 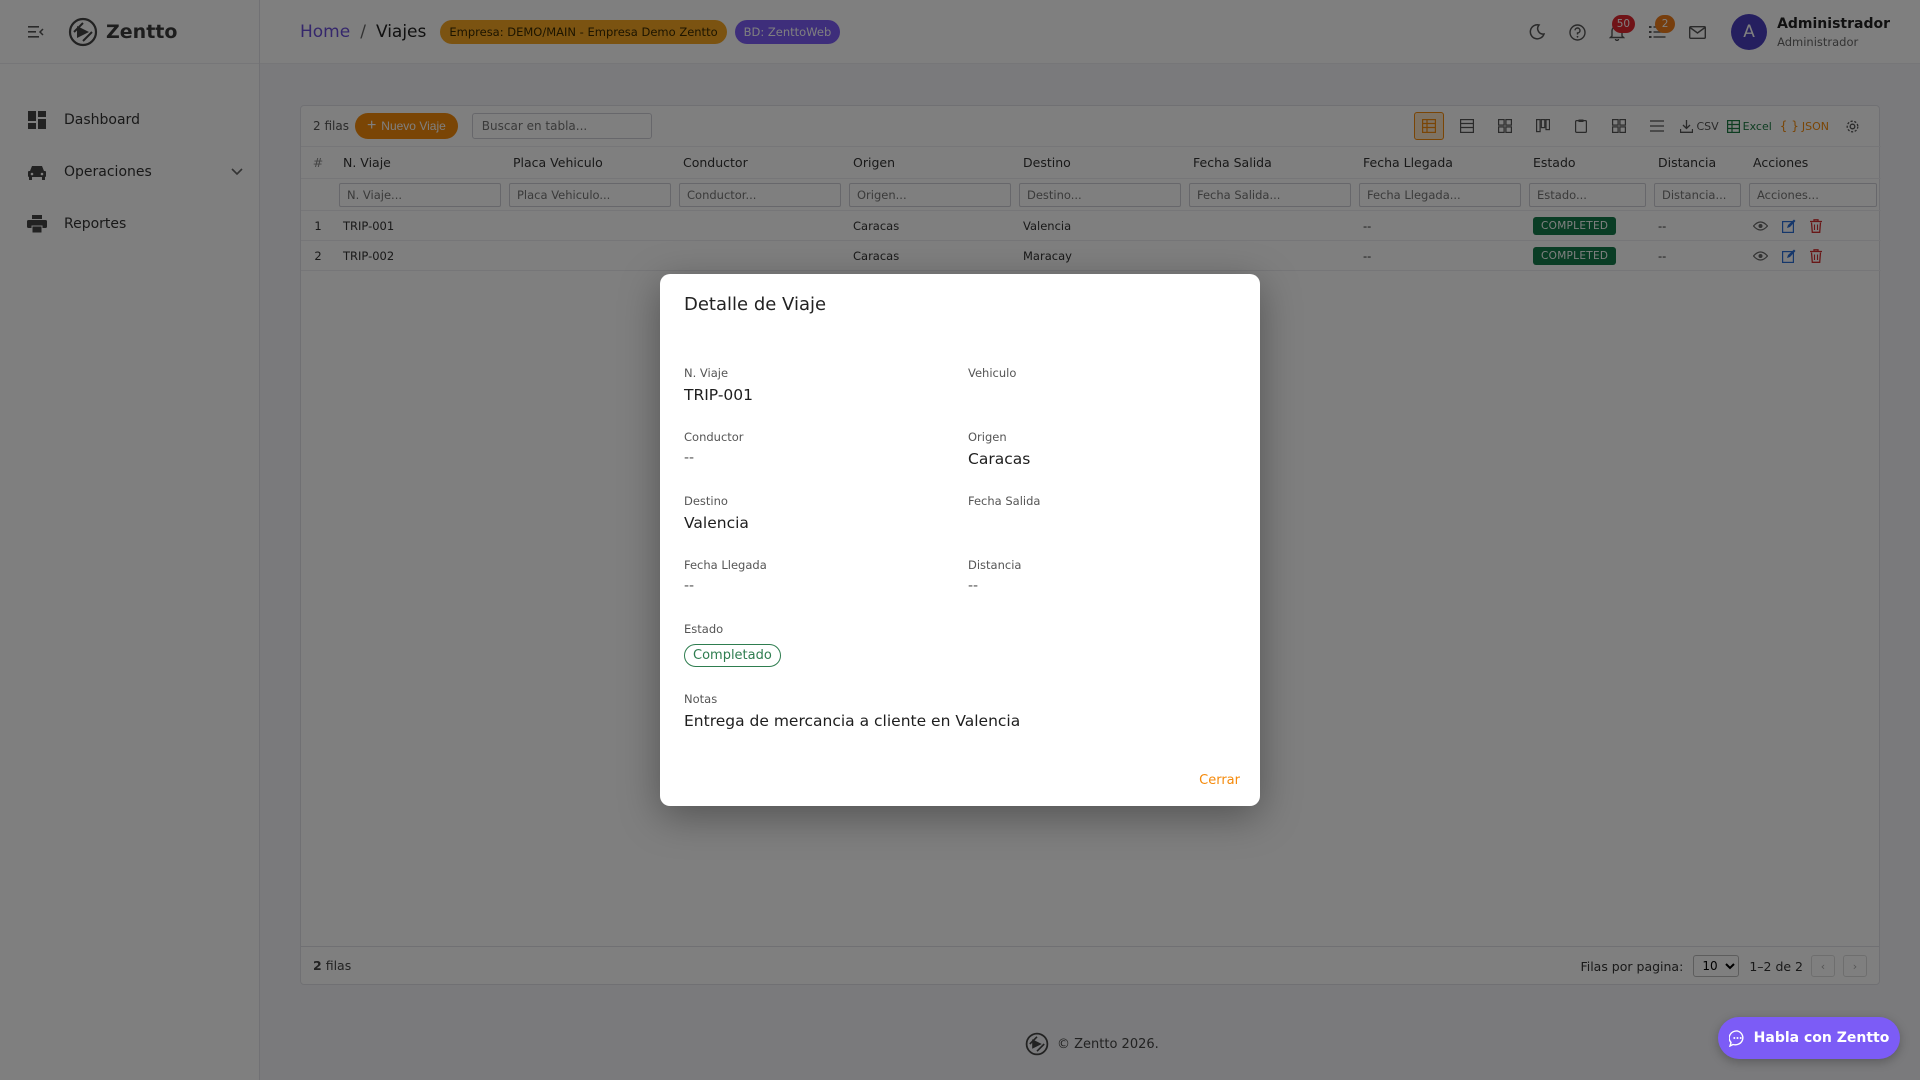 I want to click on field-fecha-llegada: Fecha Llegada --, so click(x=819, y=576).